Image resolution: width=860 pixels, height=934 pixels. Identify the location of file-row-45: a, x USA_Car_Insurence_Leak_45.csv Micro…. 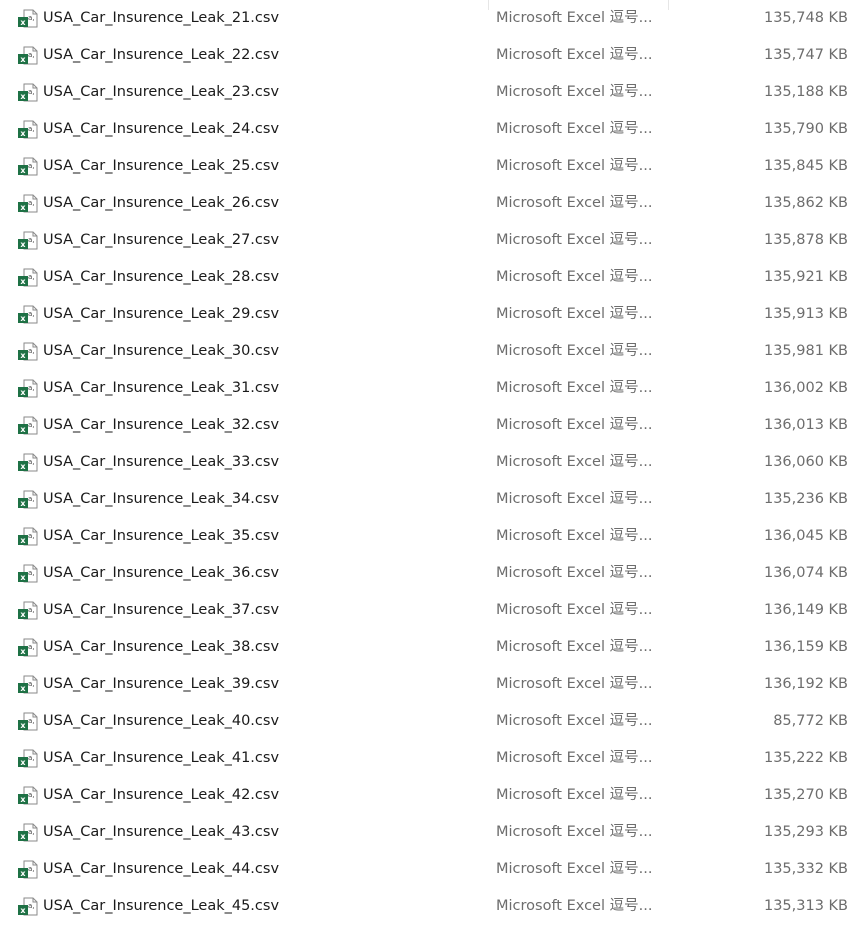
(430, 906).